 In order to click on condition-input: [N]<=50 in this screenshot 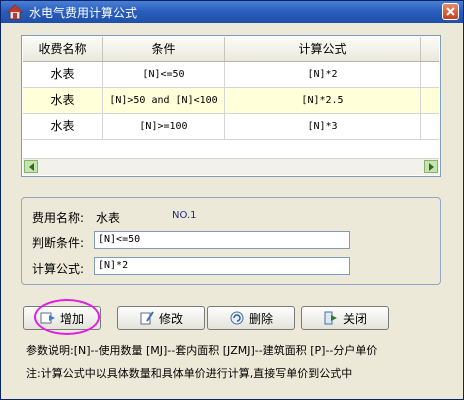, I will do `click(222, 240)`.